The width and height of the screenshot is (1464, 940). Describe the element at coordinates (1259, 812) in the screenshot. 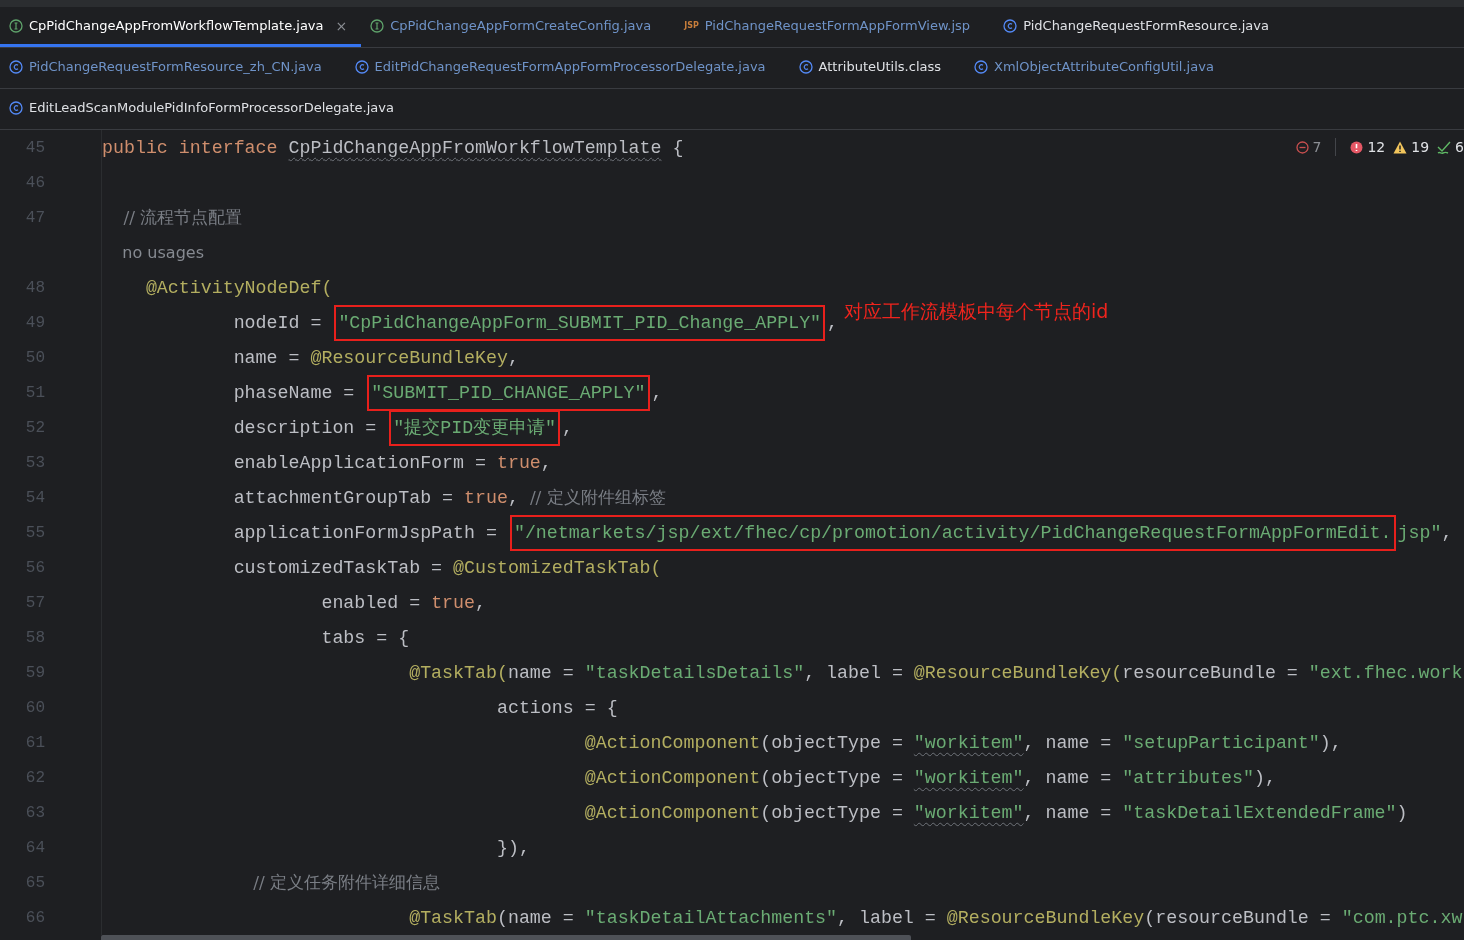

I see `string-literal: "taskDetailExtendedFrame"` at that location.